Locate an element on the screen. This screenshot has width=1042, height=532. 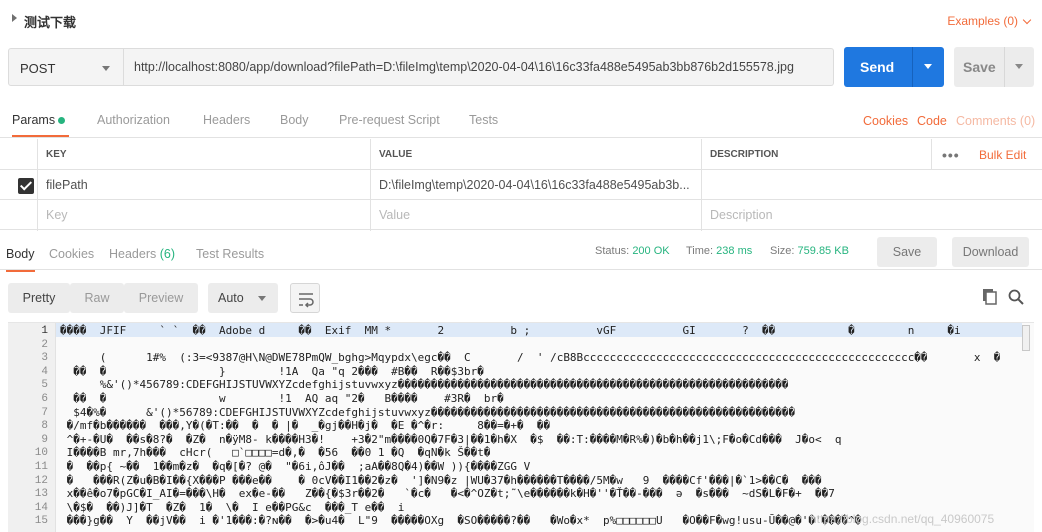
code-line: �� � w !1 AQ aq "2� B���� #3R� br� is located at coordinates (282, 398).